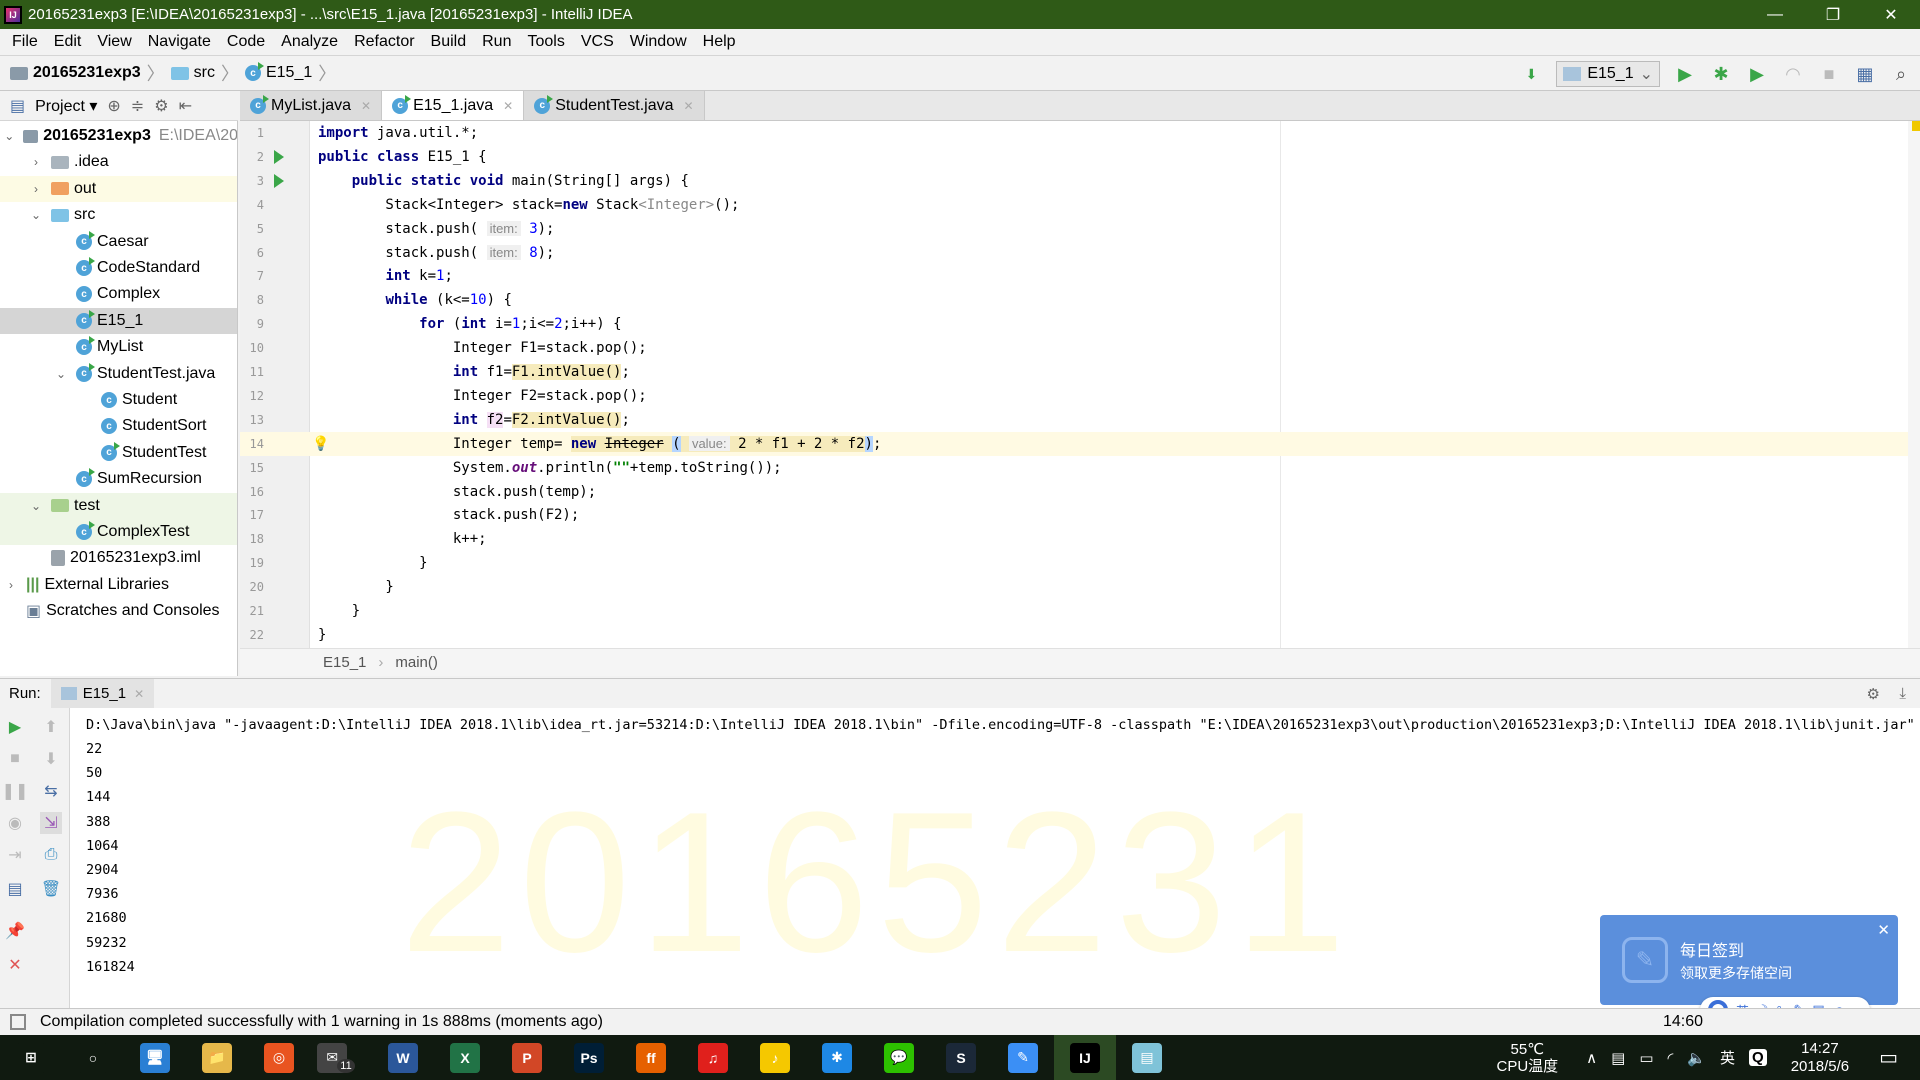 The height and width of the screenshot is (1080, 1920). What do you see at coordinates (118, 611) in the screenshot?
I see `tree-item: ▣ Scratches and Consoles` at bounding box center [118, 611].